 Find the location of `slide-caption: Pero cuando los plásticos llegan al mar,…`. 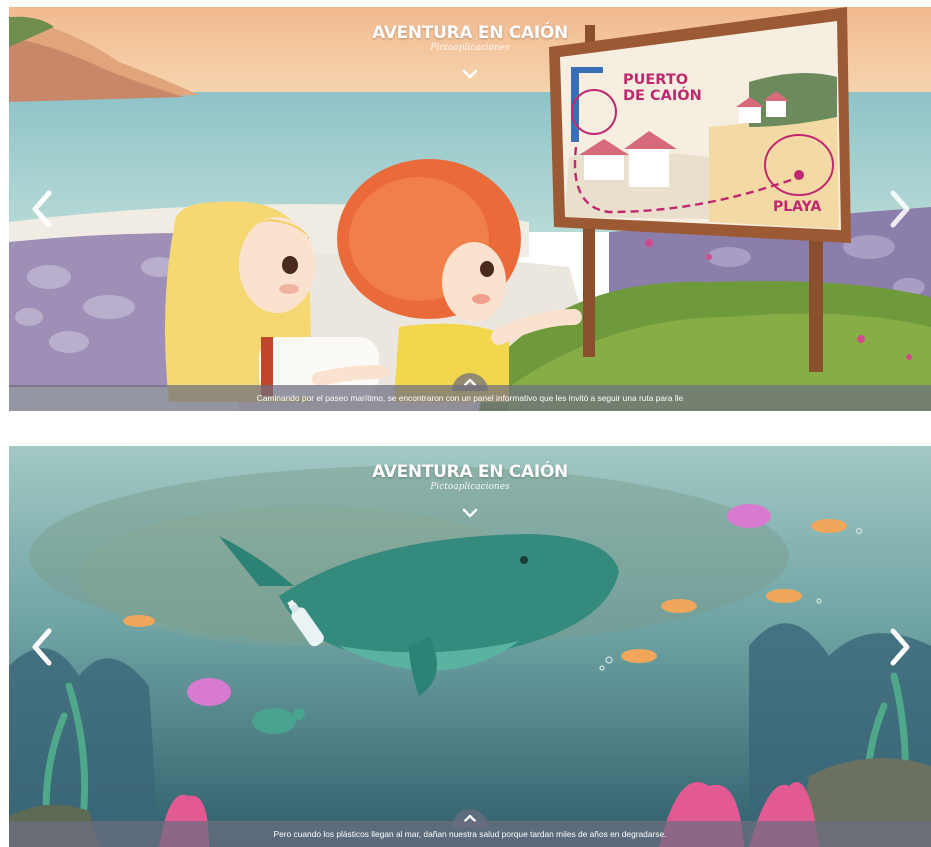

slide-caption: Pero cuando los plásticos llegan al mar,… is located at coordinates (470, 834).